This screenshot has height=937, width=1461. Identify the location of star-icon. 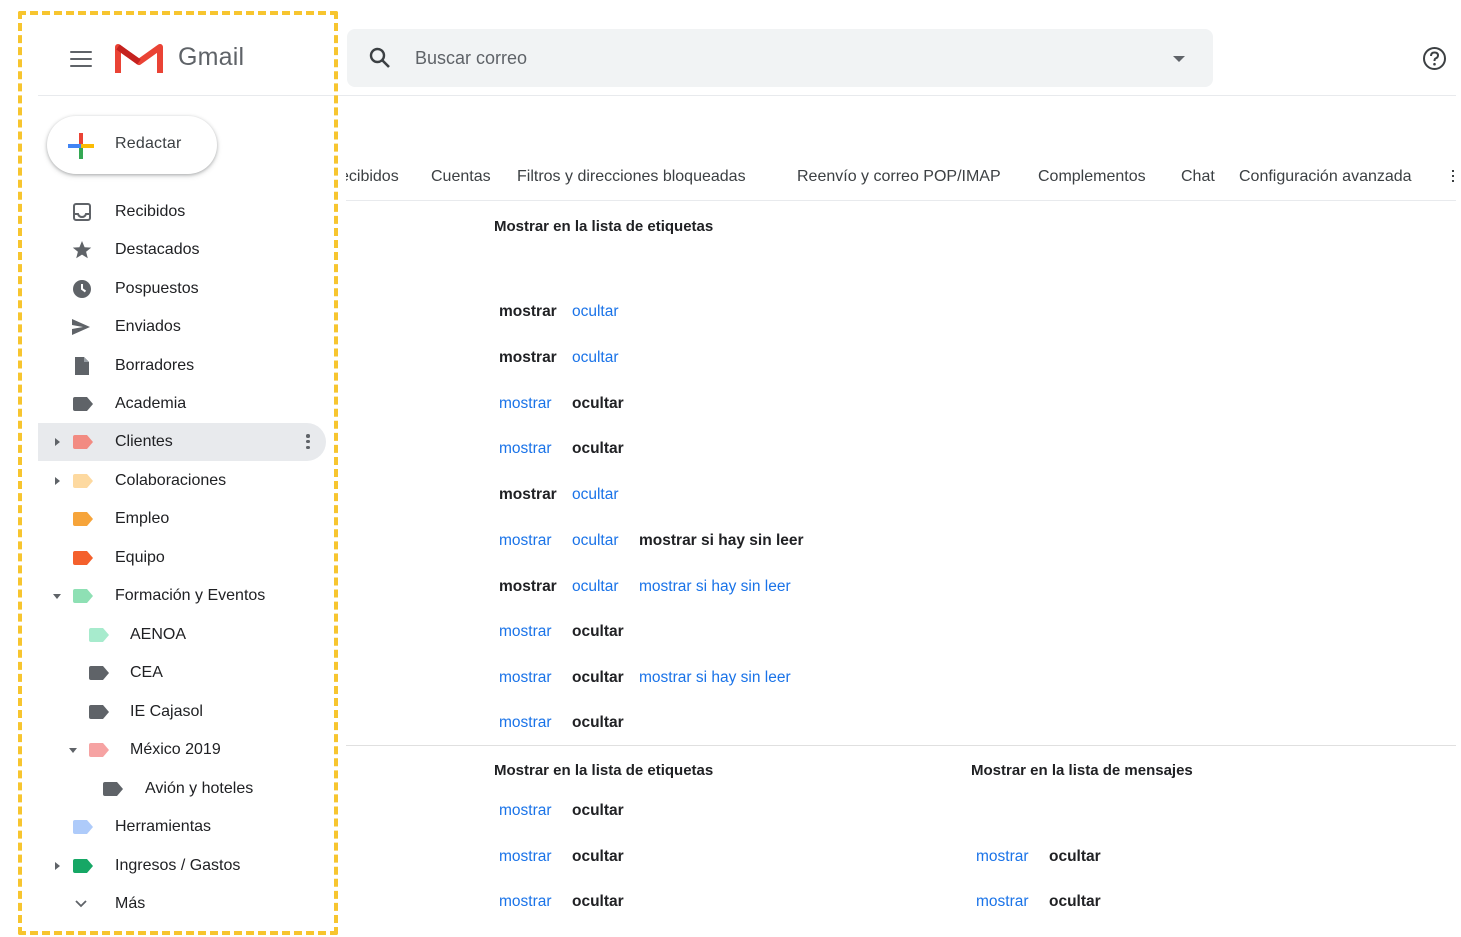
(82, 250).